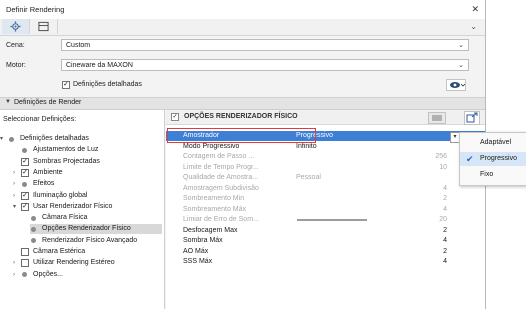  What do you see at coordinates (48, 102) in the screenshot?
I see `section-title: Definições de Render` at bounding box center [48, 102].